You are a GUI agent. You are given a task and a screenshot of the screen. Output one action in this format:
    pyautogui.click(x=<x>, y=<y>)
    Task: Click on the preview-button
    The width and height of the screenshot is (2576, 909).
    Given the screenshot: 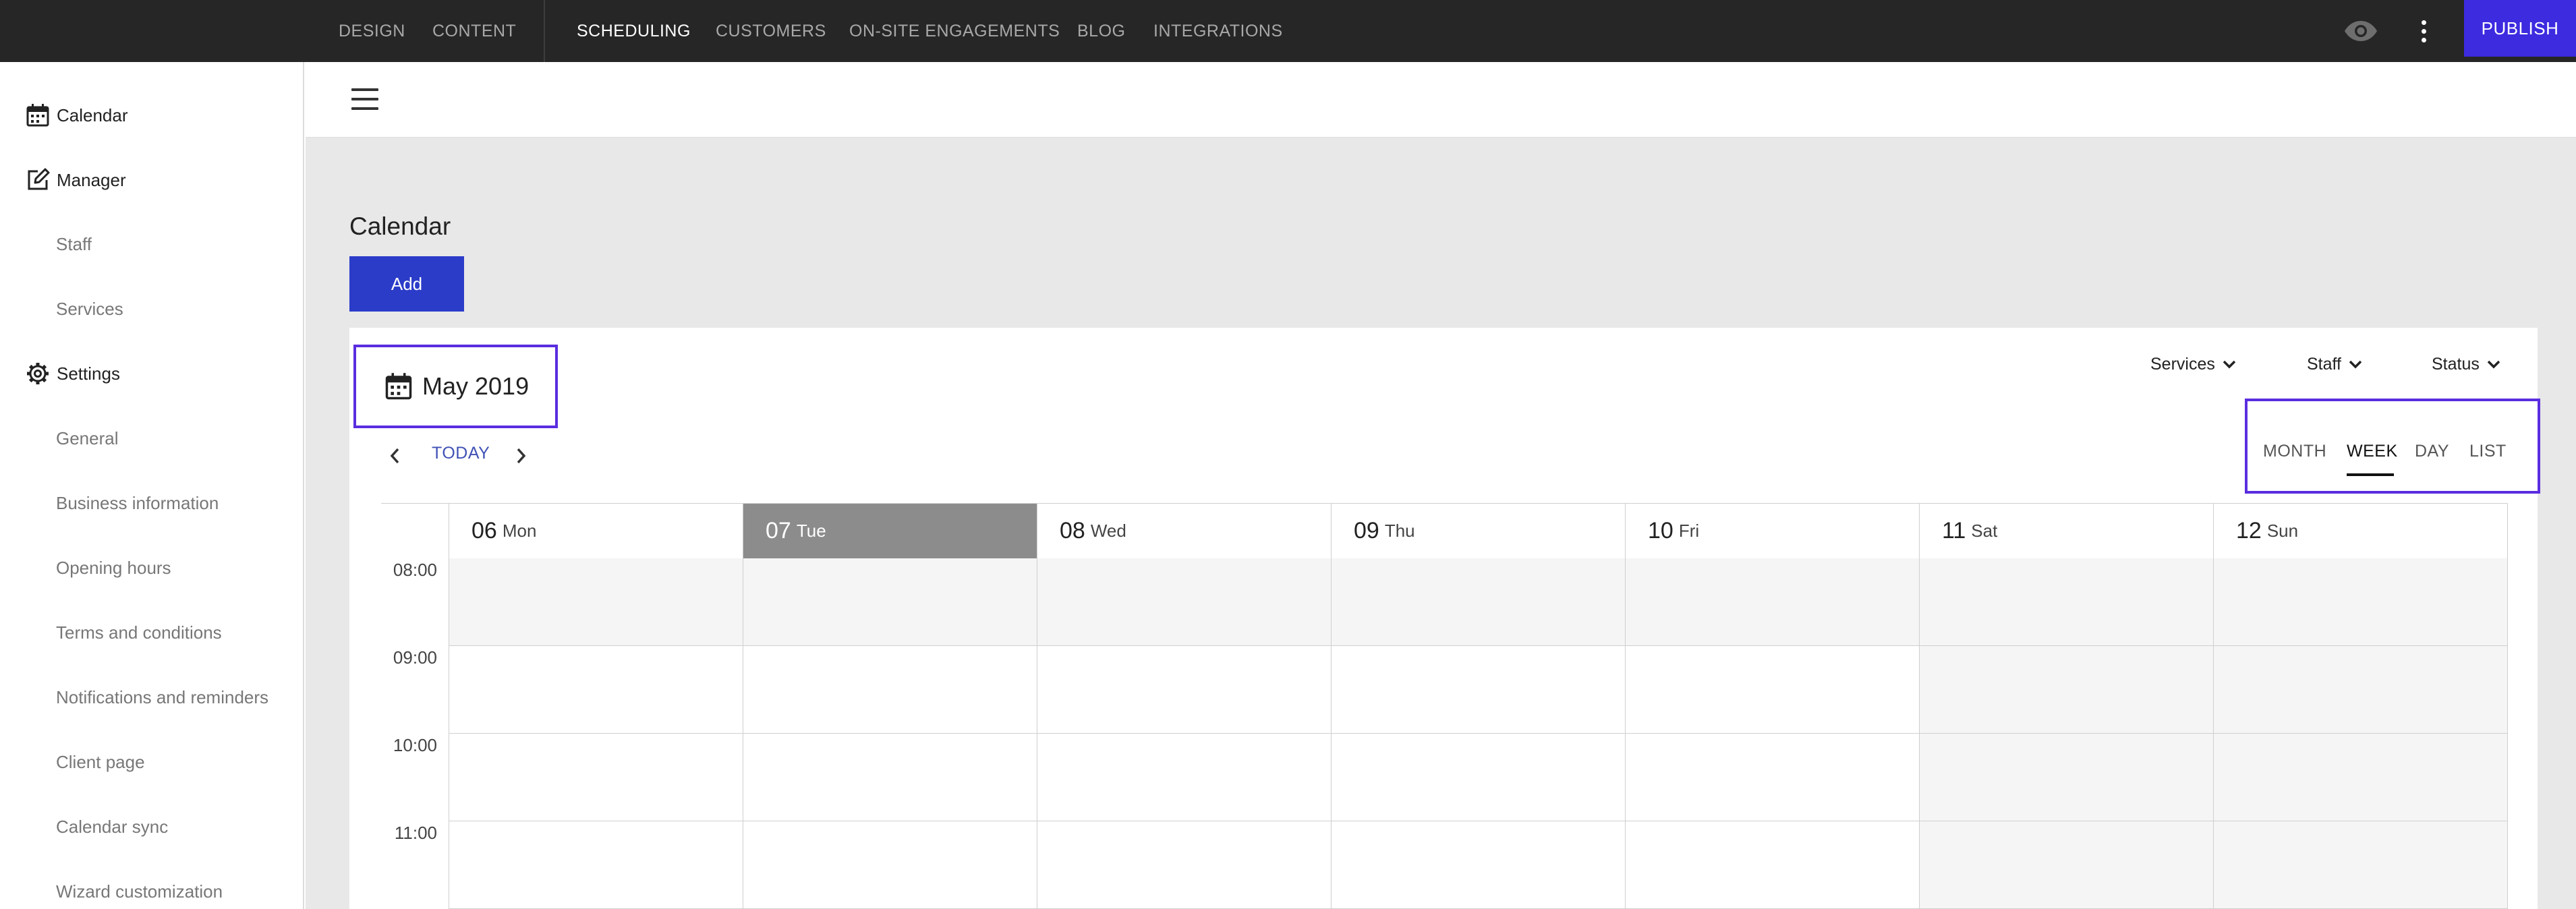 What is the action you would take?
    pyautogui.click(x=2360, y=31)
    